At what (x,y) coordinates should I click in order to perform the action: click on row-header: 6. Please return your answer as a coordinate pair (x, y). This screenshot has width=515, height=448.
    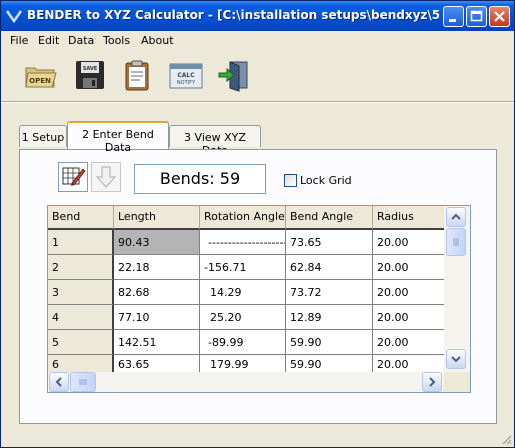
    Looking at the image, I should click on (81, 363).